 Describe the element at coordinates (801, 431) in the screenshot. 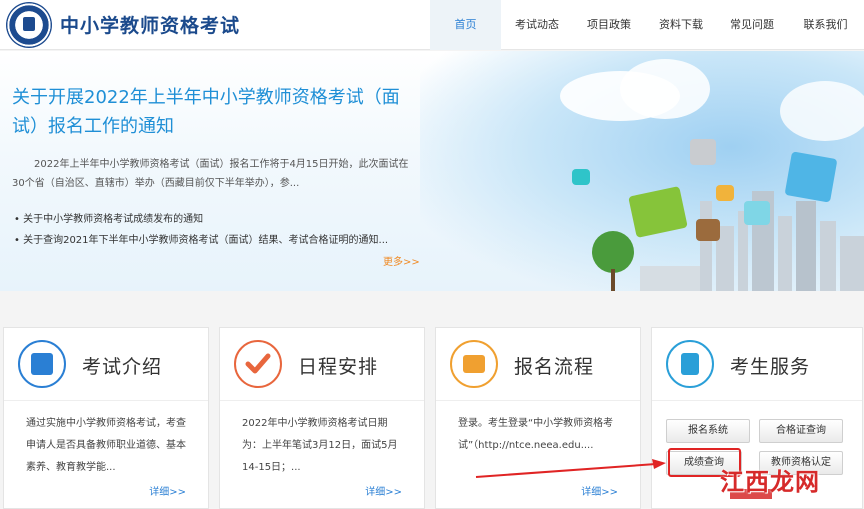

I see `certificate-query-button: 合格证查询` at that location.